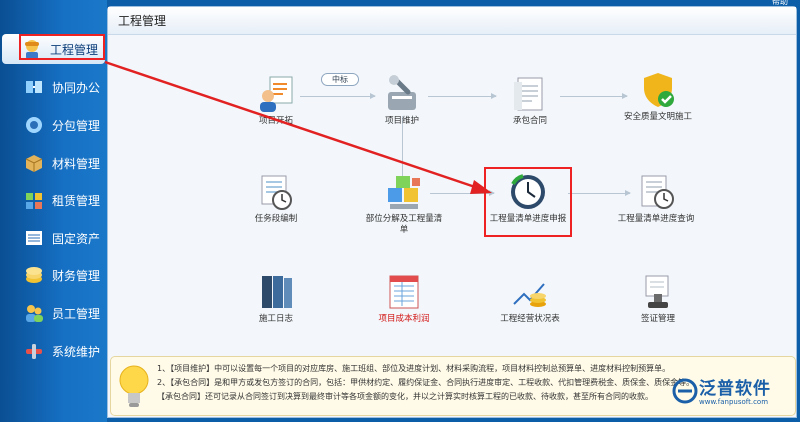  I want to click on bid-won-pill: 中标, so click(340, 79).